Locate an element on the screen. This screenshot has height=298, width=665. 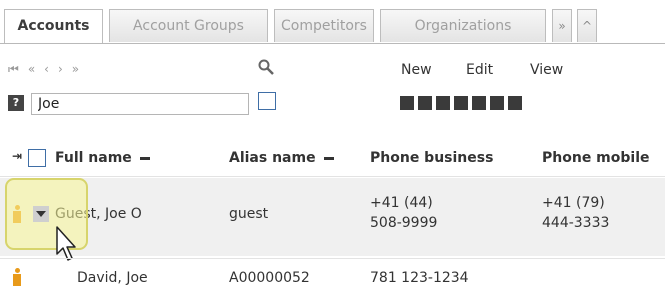
search-icon is located at coordinates (267, 68).